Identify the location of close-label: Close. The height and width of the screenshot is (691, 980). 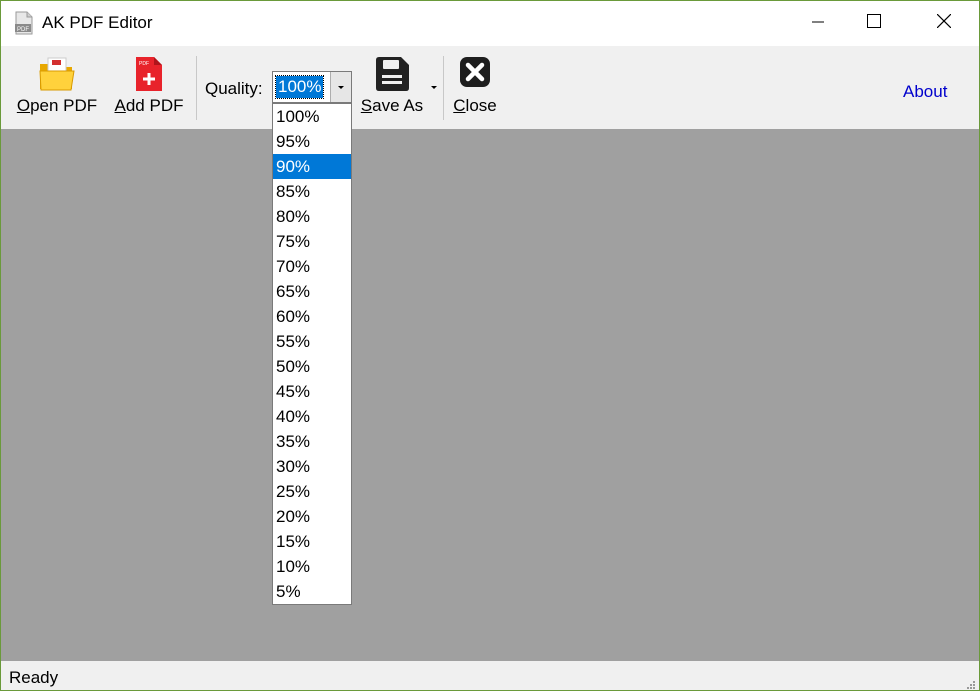
(475, 105).